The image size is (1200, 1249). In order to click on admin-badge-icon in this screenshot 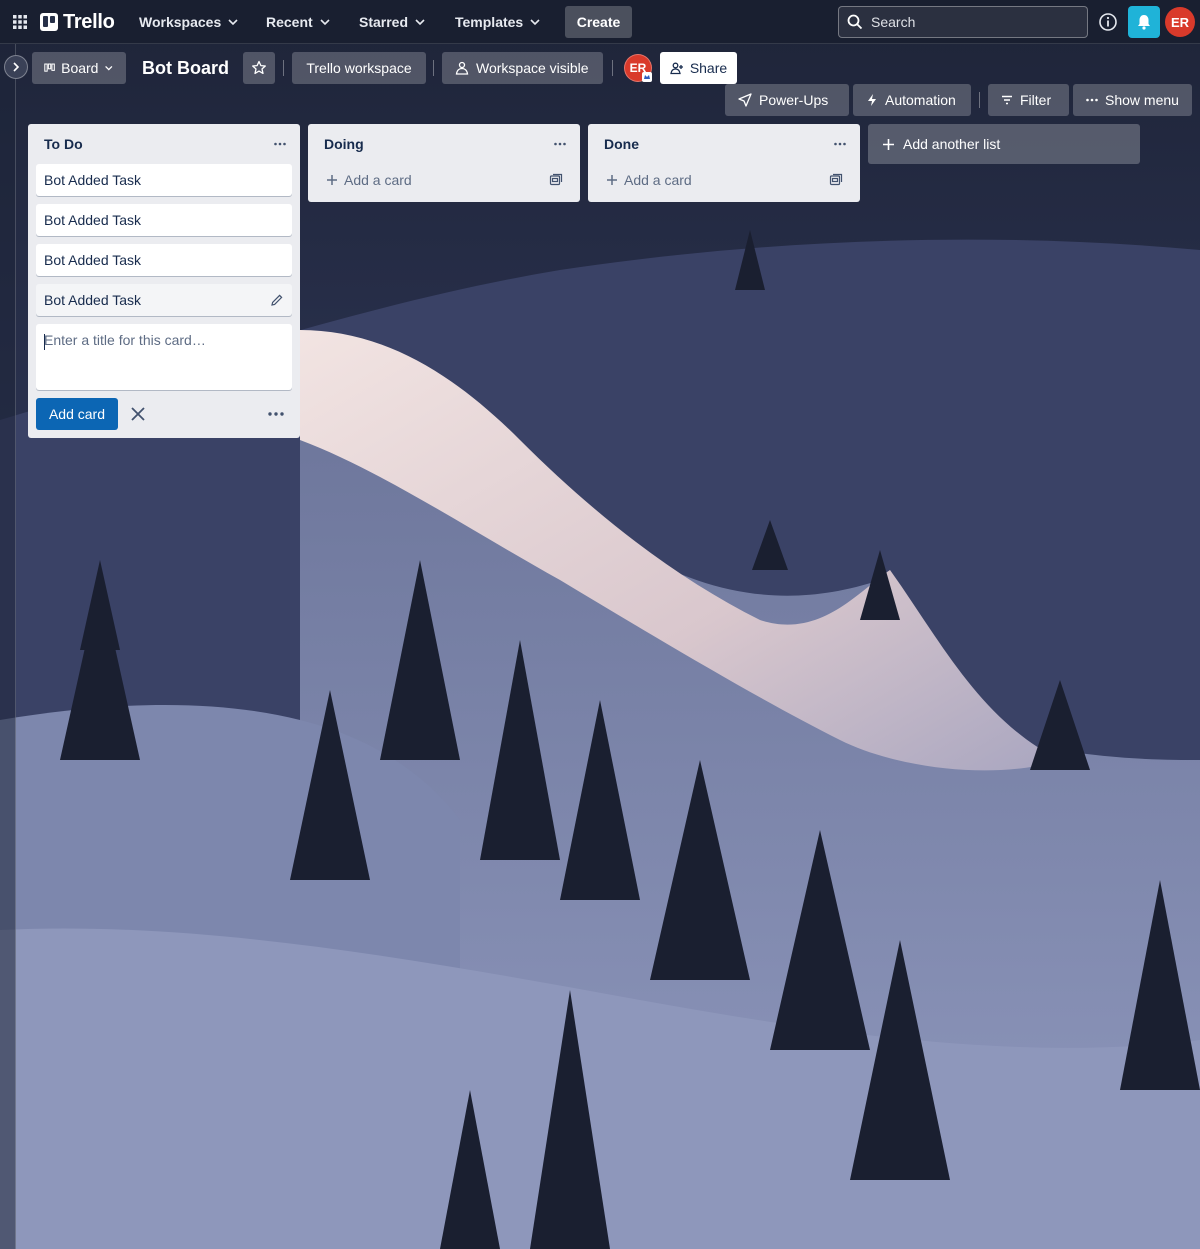, I will do `click(647, 77)`.